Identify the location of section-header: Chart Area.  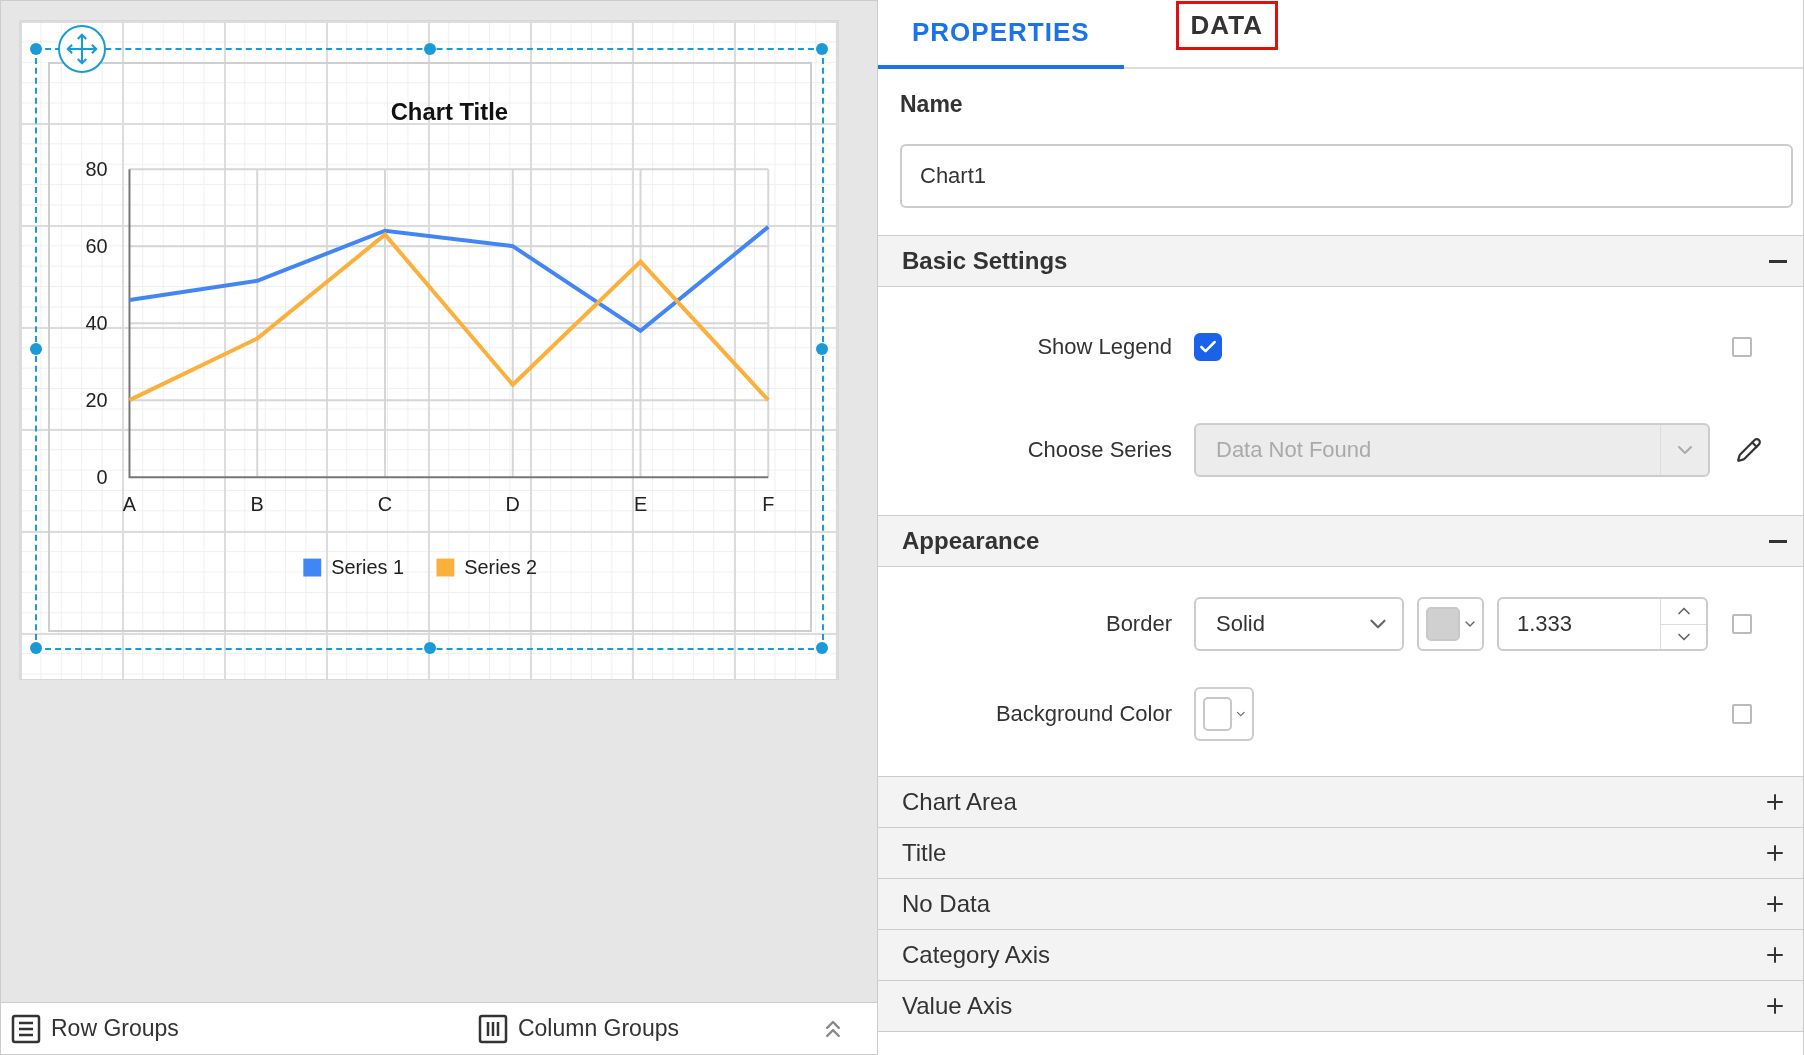
(1340, 802).